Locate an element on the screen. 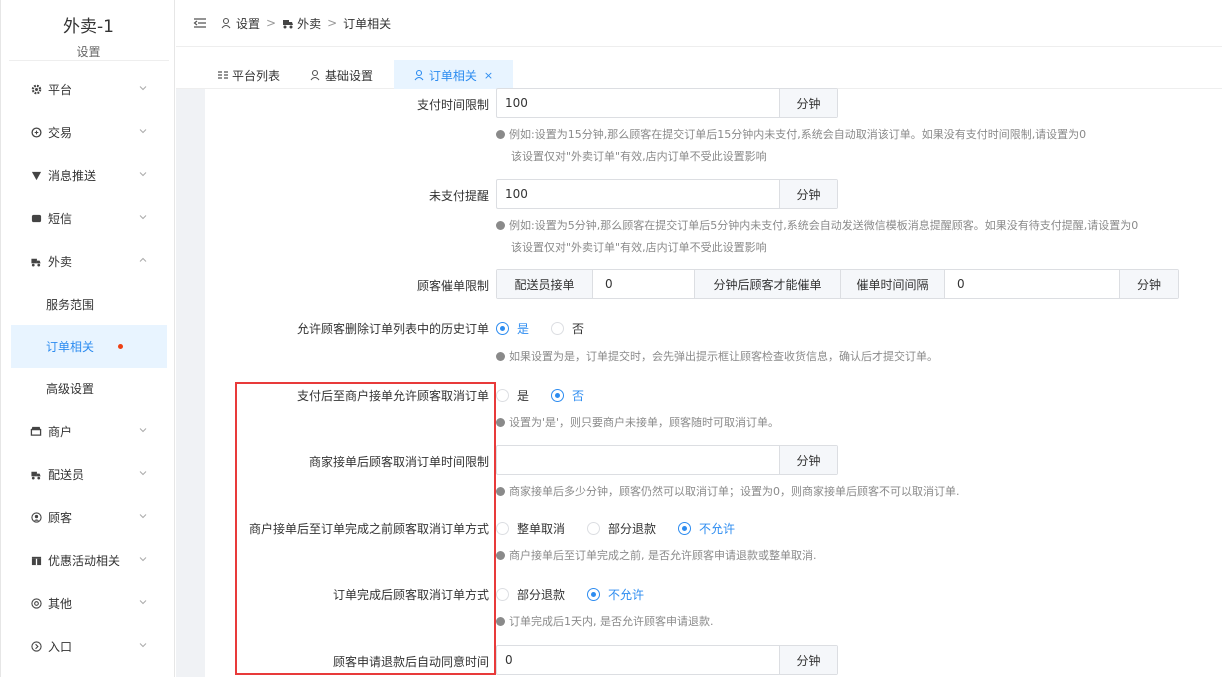 The image size is (1222, 677). pay-time-limit-field: 100 分钟 is located at coordinates (667, 103).